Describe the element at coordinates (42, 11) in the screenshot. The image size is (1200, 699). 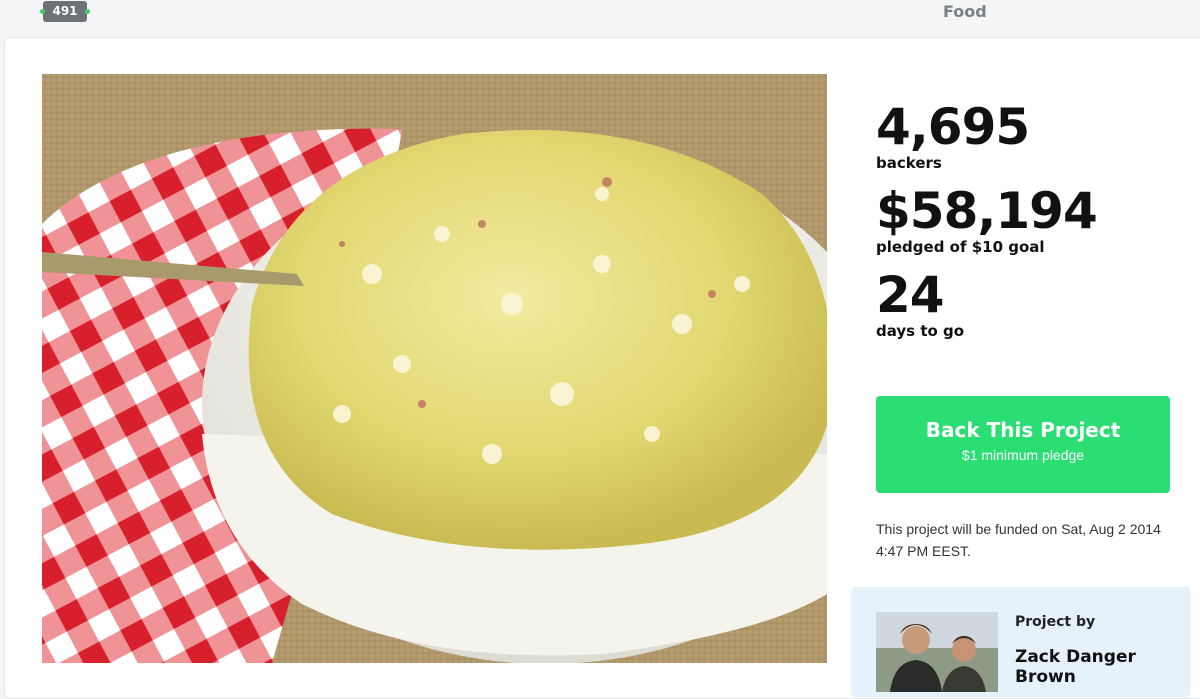
I see `badge-left-dot` at that location.